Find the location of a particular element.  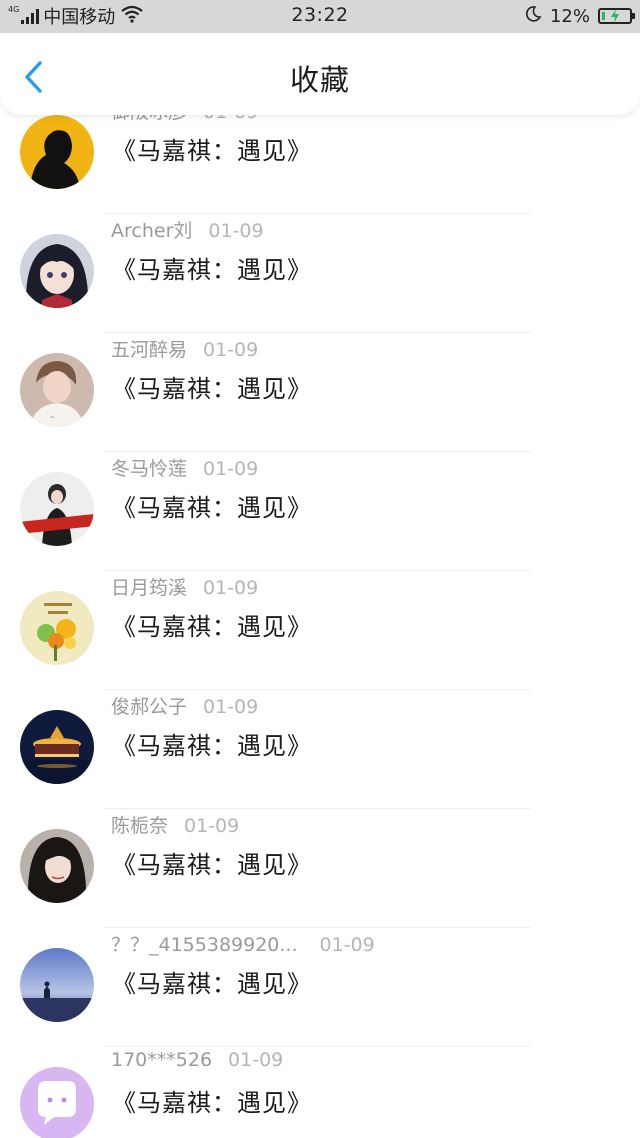

item-meta: 御阪冰彦 01-09 is located at coordinates (184, 119).